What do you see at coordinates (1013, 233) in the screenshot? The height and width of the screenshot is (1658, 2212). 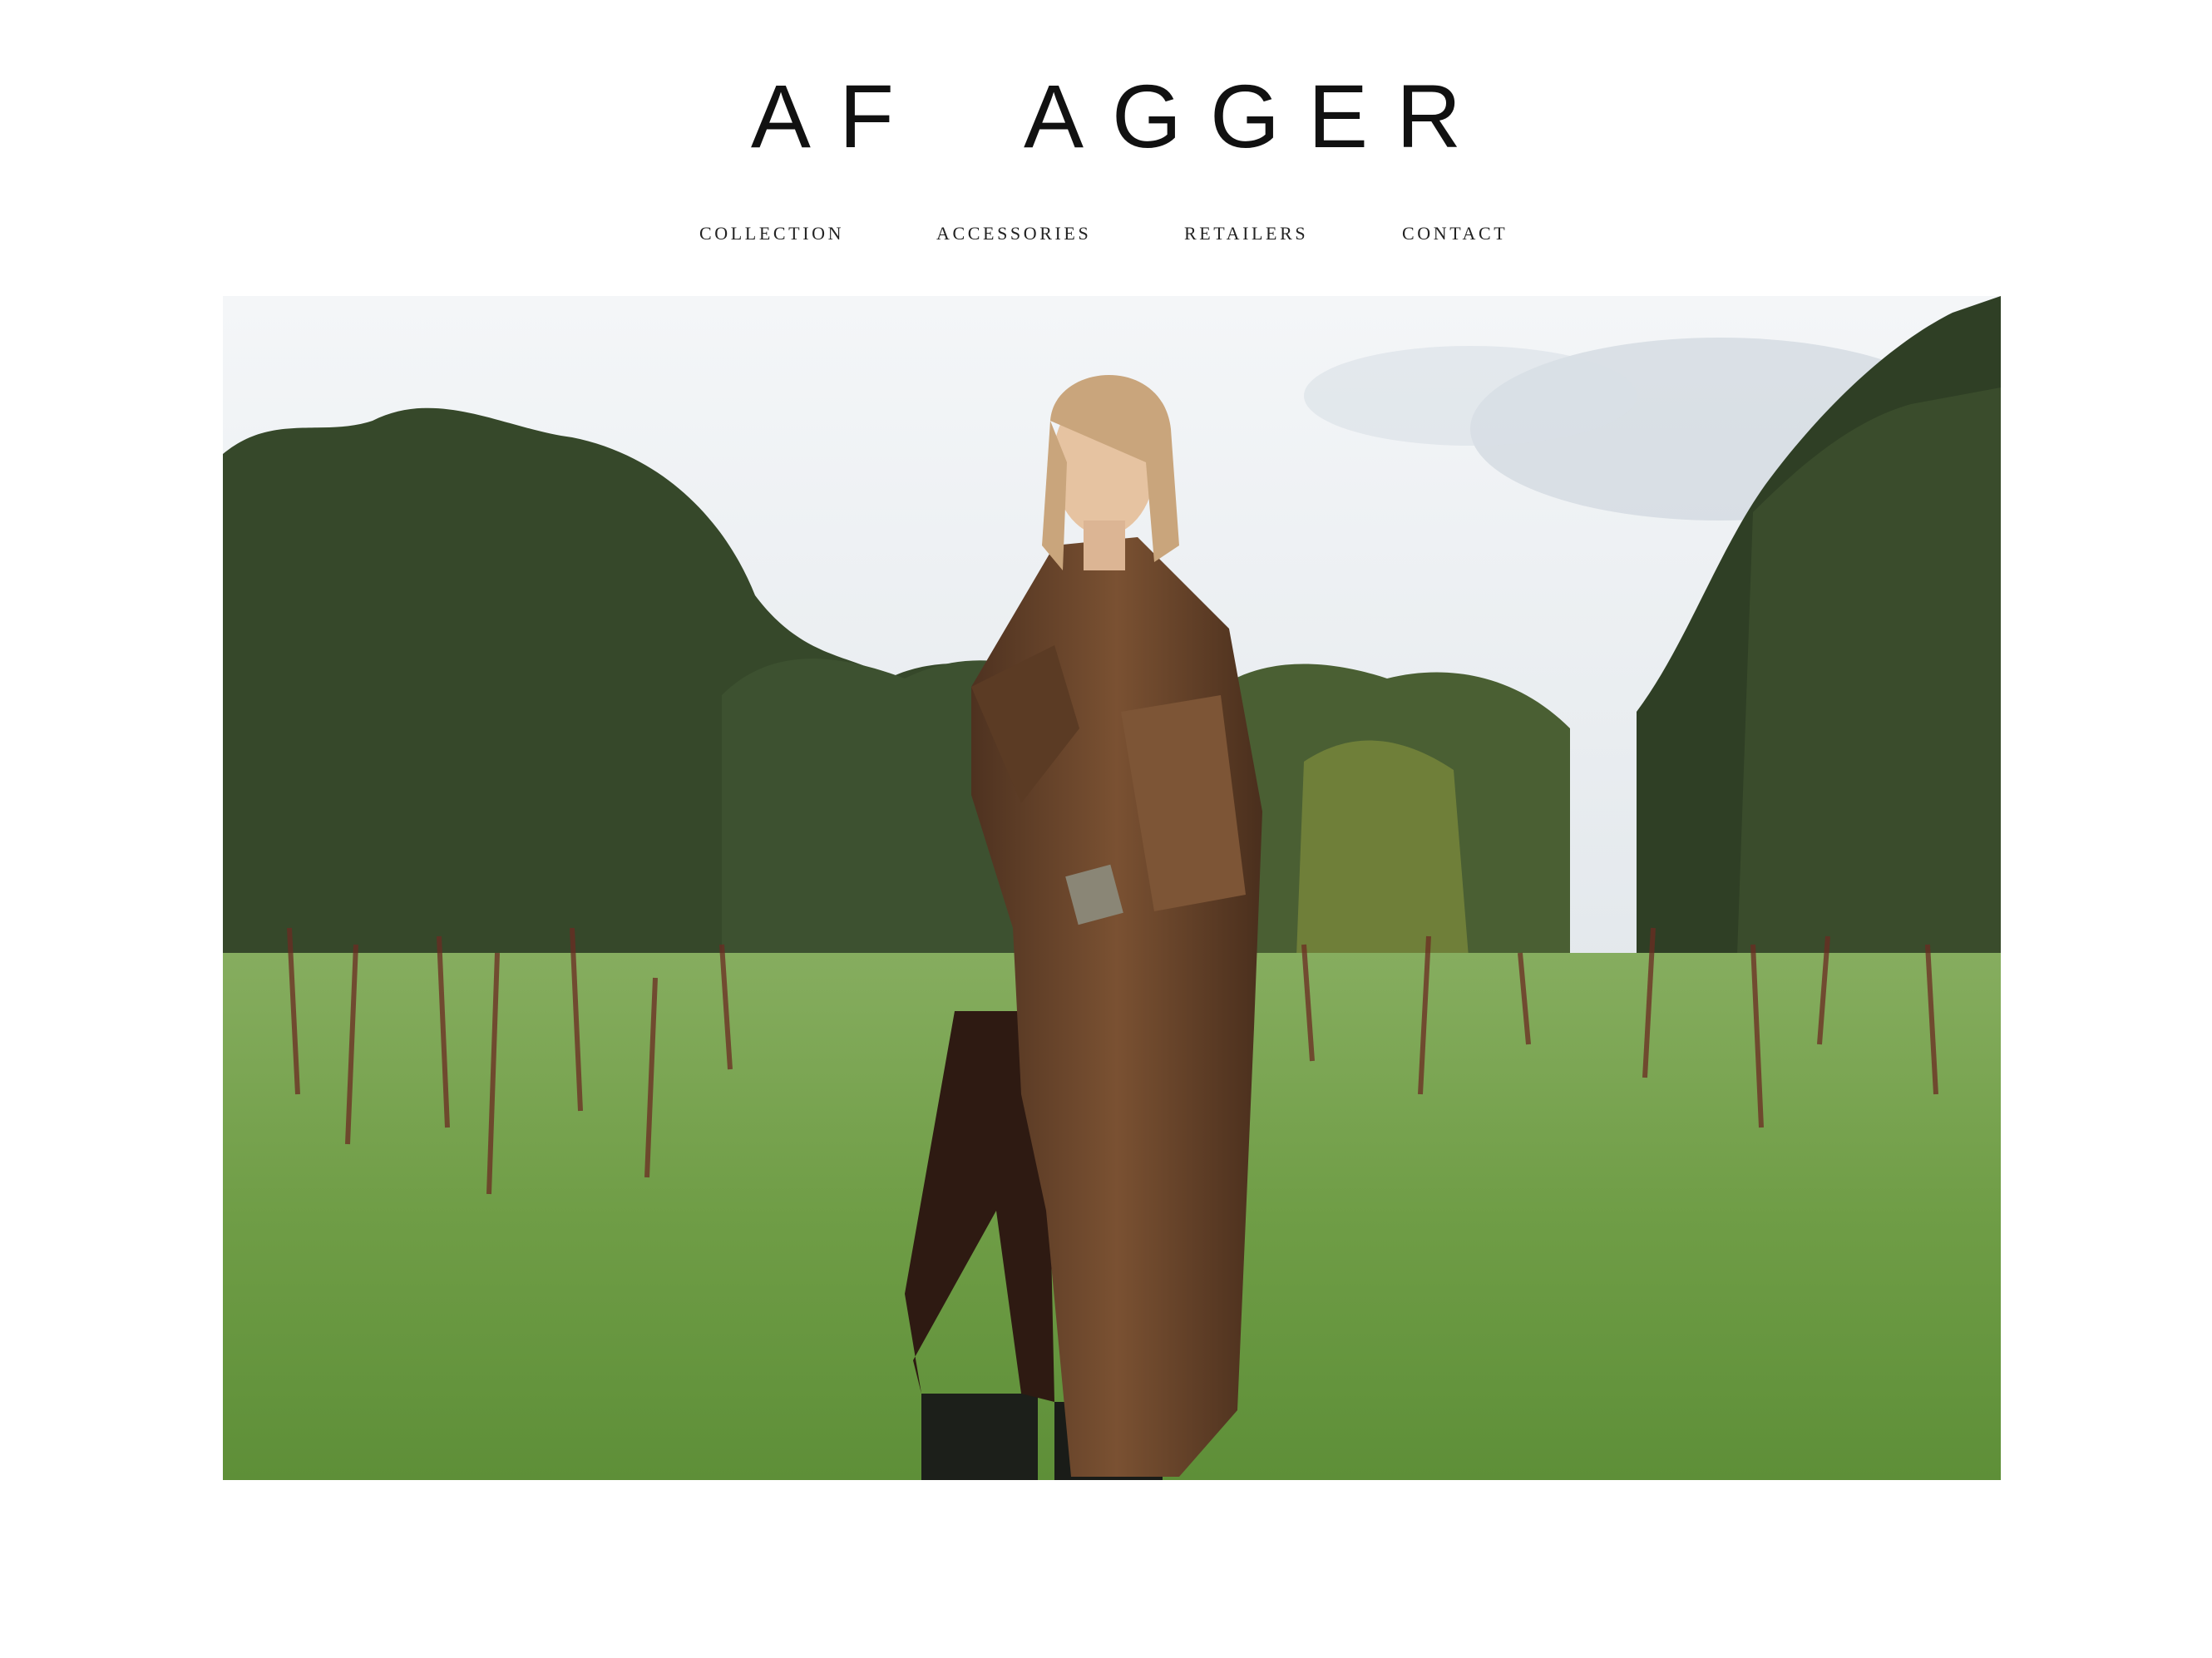 I see `nav-item-accessories: ACCESSORIES` at bounding box center [1013, 233].